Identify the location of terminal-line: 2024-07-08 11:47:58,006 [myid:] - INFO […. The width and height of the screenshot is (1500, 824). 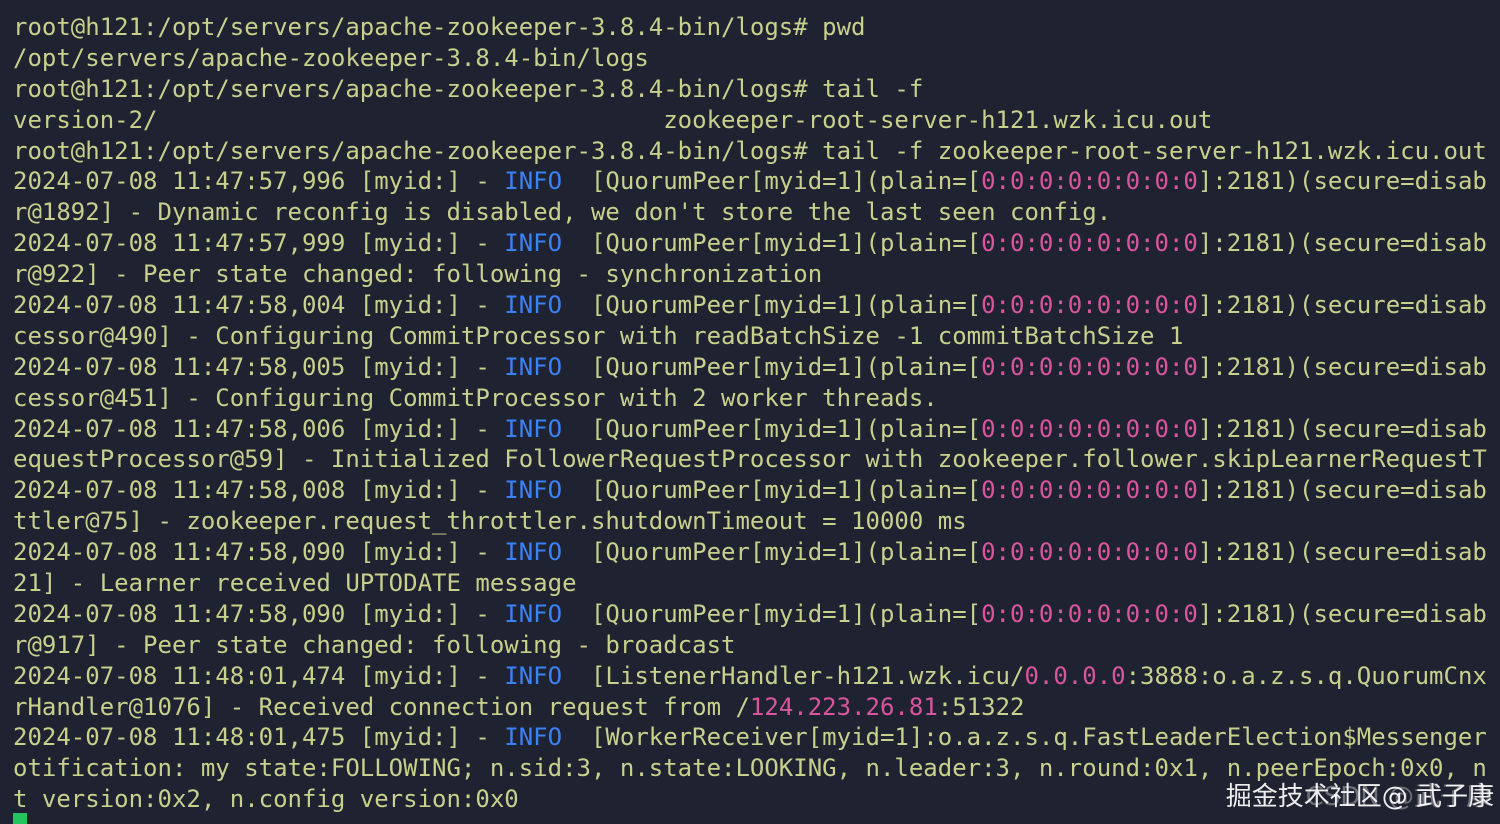
(756, 429).